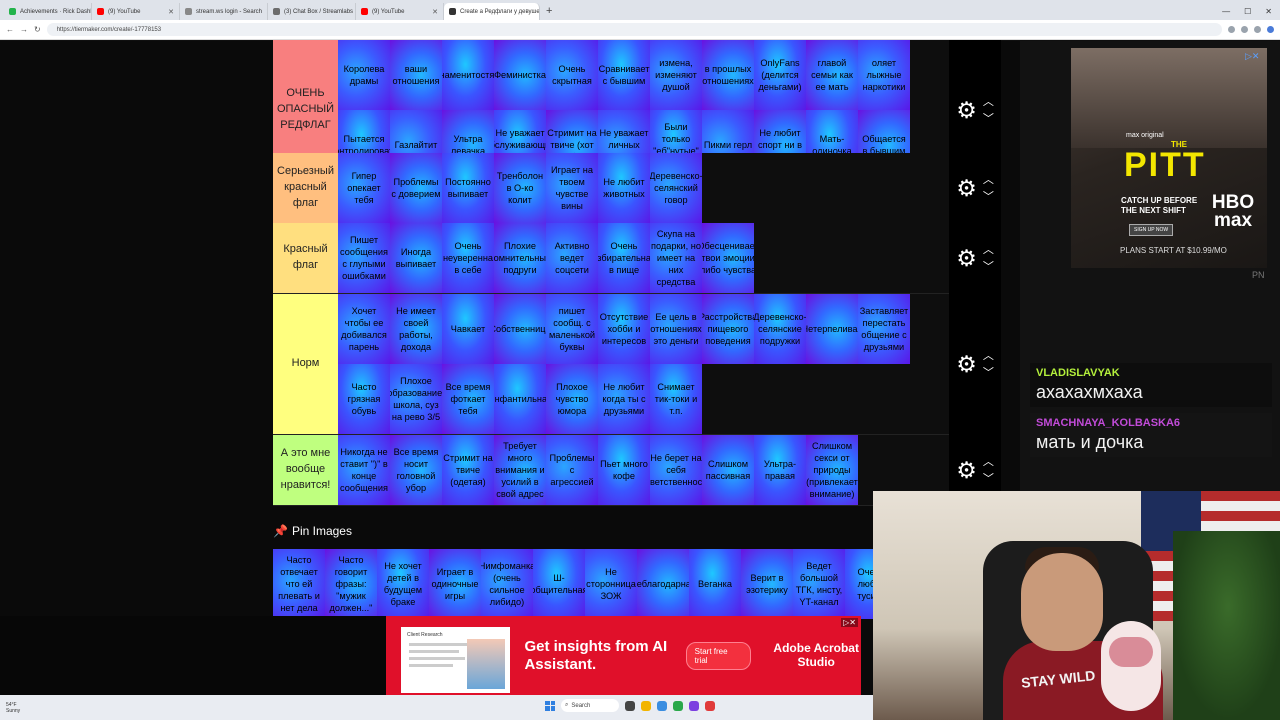 The width and height of the screenshot is (1280, 720). Describe the element at coordinates (572, 75) in the screenshot. I see `tier-card: Очень скрытная` at that location.